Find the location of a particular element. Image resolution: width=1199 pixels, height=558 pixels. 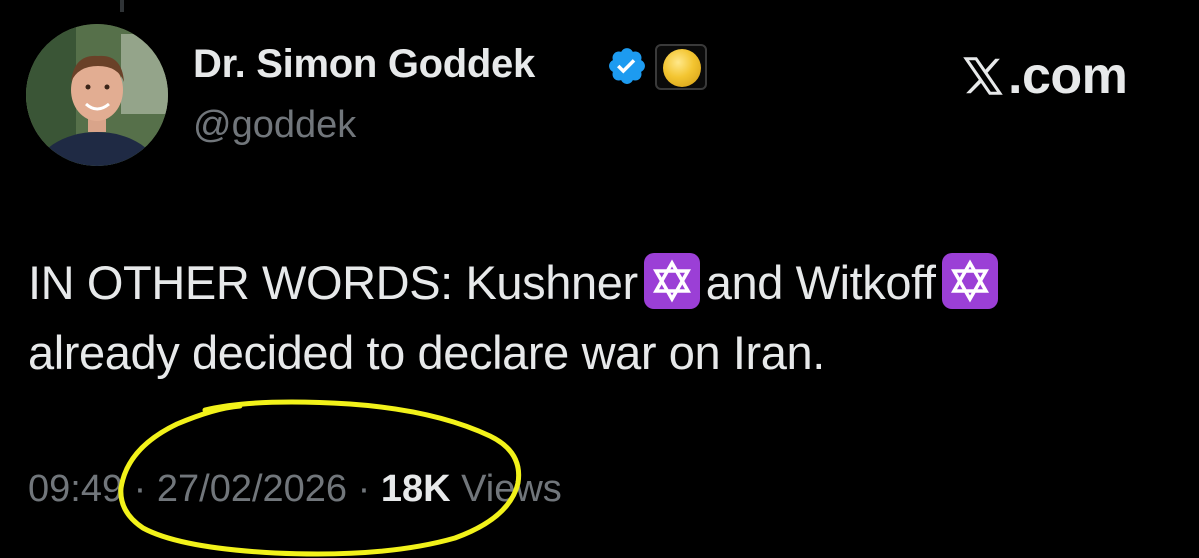

tweet-text-part-1: IN OTHER WORDS: Kushner is located at coordinates (333, 282).